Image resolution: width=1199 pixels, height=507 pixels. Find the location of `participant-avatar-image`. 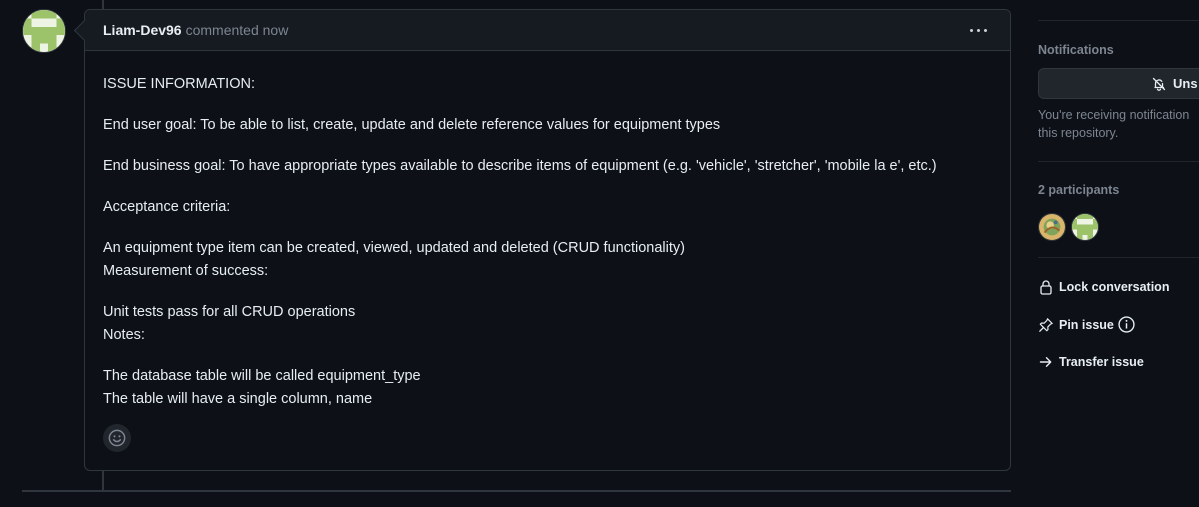

participant-avatar-image is located at coordinates (1052, 227).